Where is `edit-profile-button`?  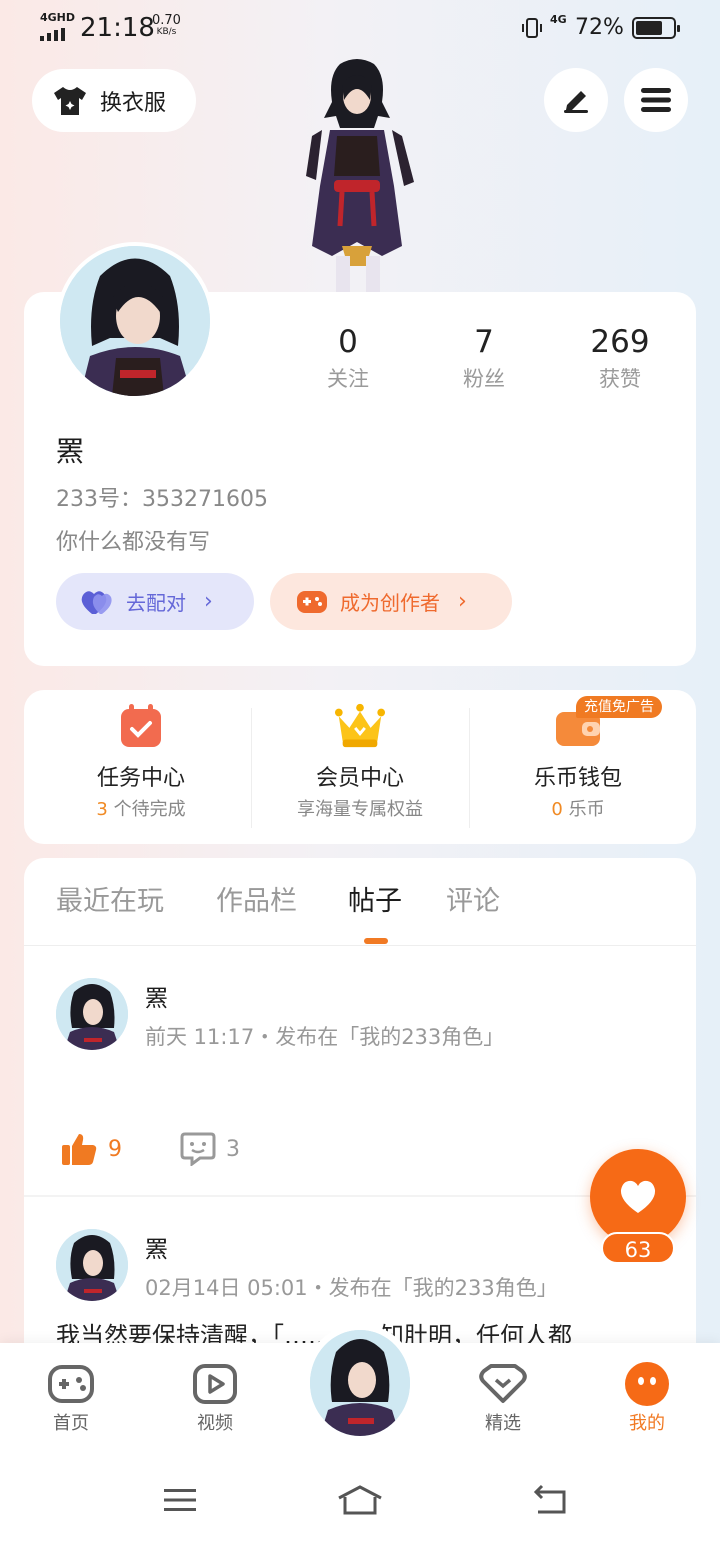
edit-profile-button is located at coordinates (576, 100).